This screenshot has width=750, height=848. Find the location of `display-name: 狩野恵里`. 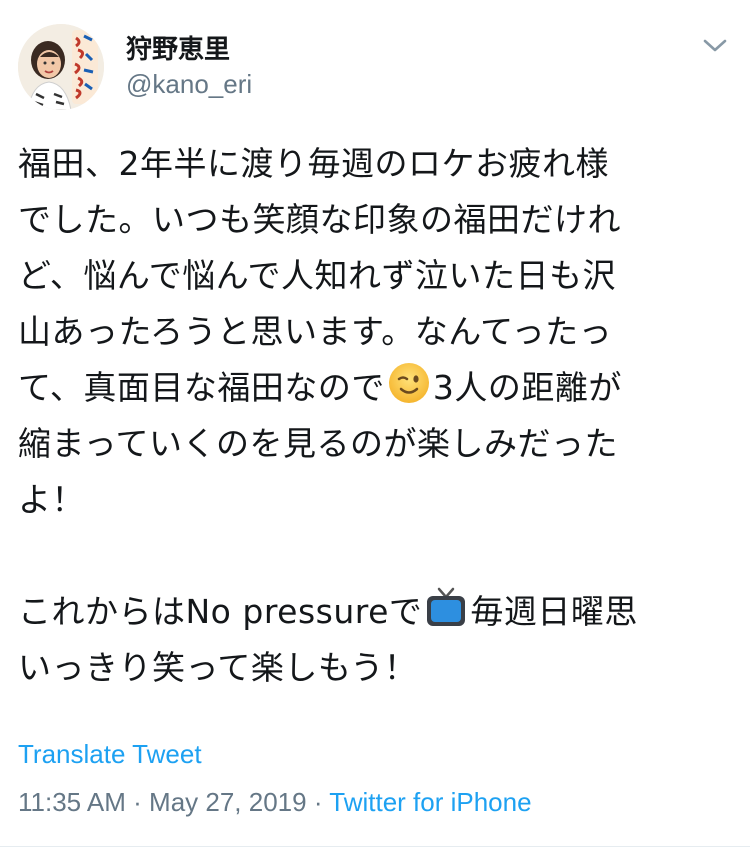

display-name: 狩野恵里 is located at coordinates (189, 49).